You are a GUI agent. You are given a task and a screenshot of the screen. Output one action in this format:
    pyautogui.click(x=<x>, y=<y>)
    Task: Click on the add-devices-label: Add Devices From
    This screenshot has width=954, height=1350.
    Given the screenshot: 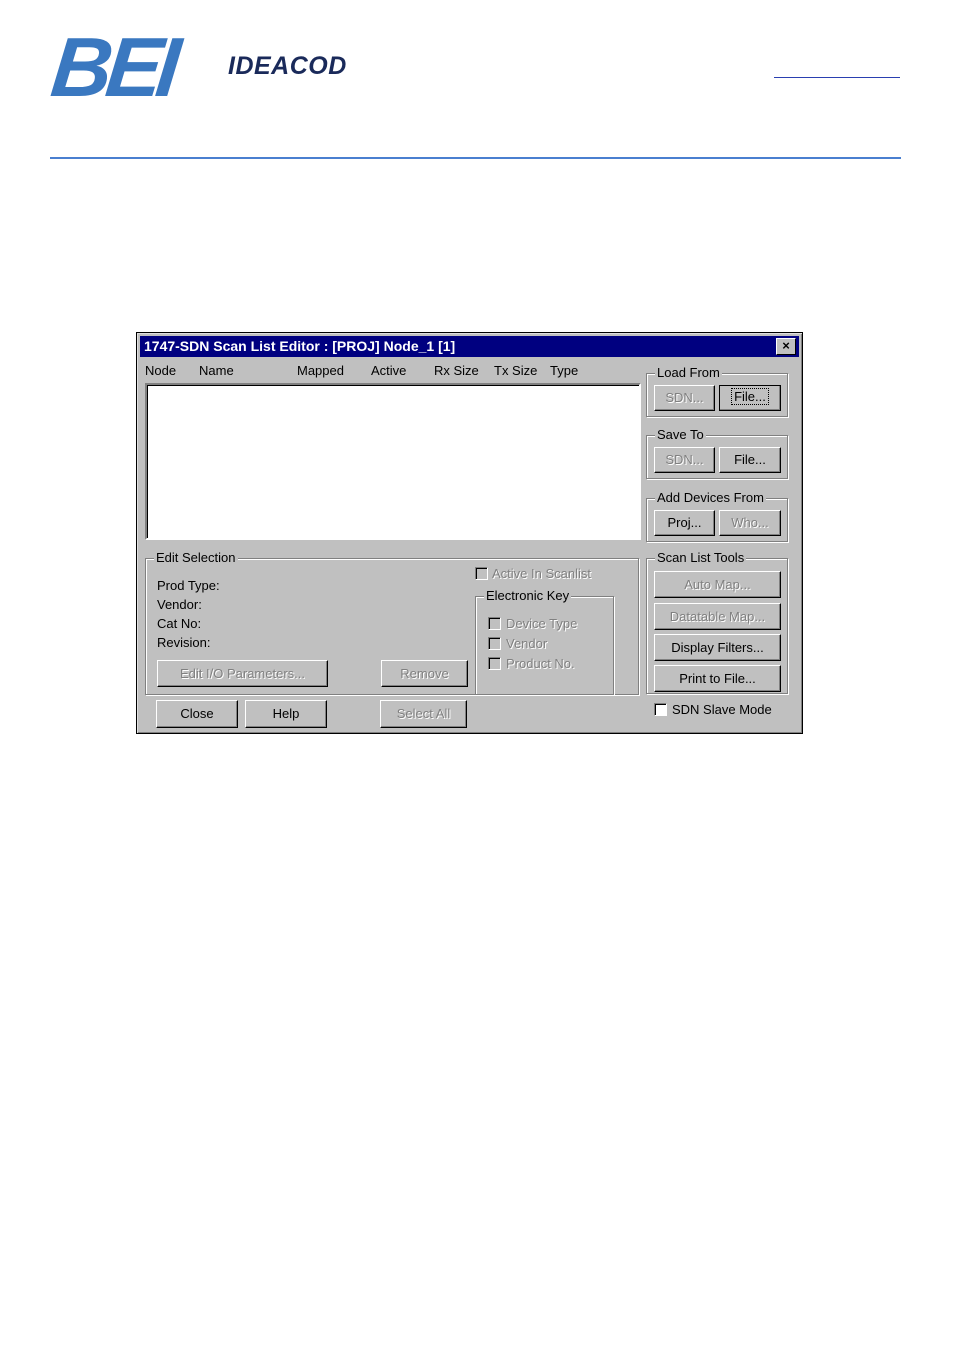 What is the action you would take?
    pyautogui.click(x=710, y=497)
    